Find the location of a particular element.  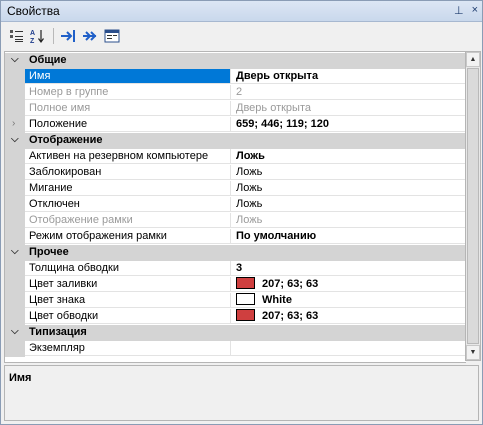

property-row: Цвет обводки 207; 63; 63 is located at coordinates (235, 317).